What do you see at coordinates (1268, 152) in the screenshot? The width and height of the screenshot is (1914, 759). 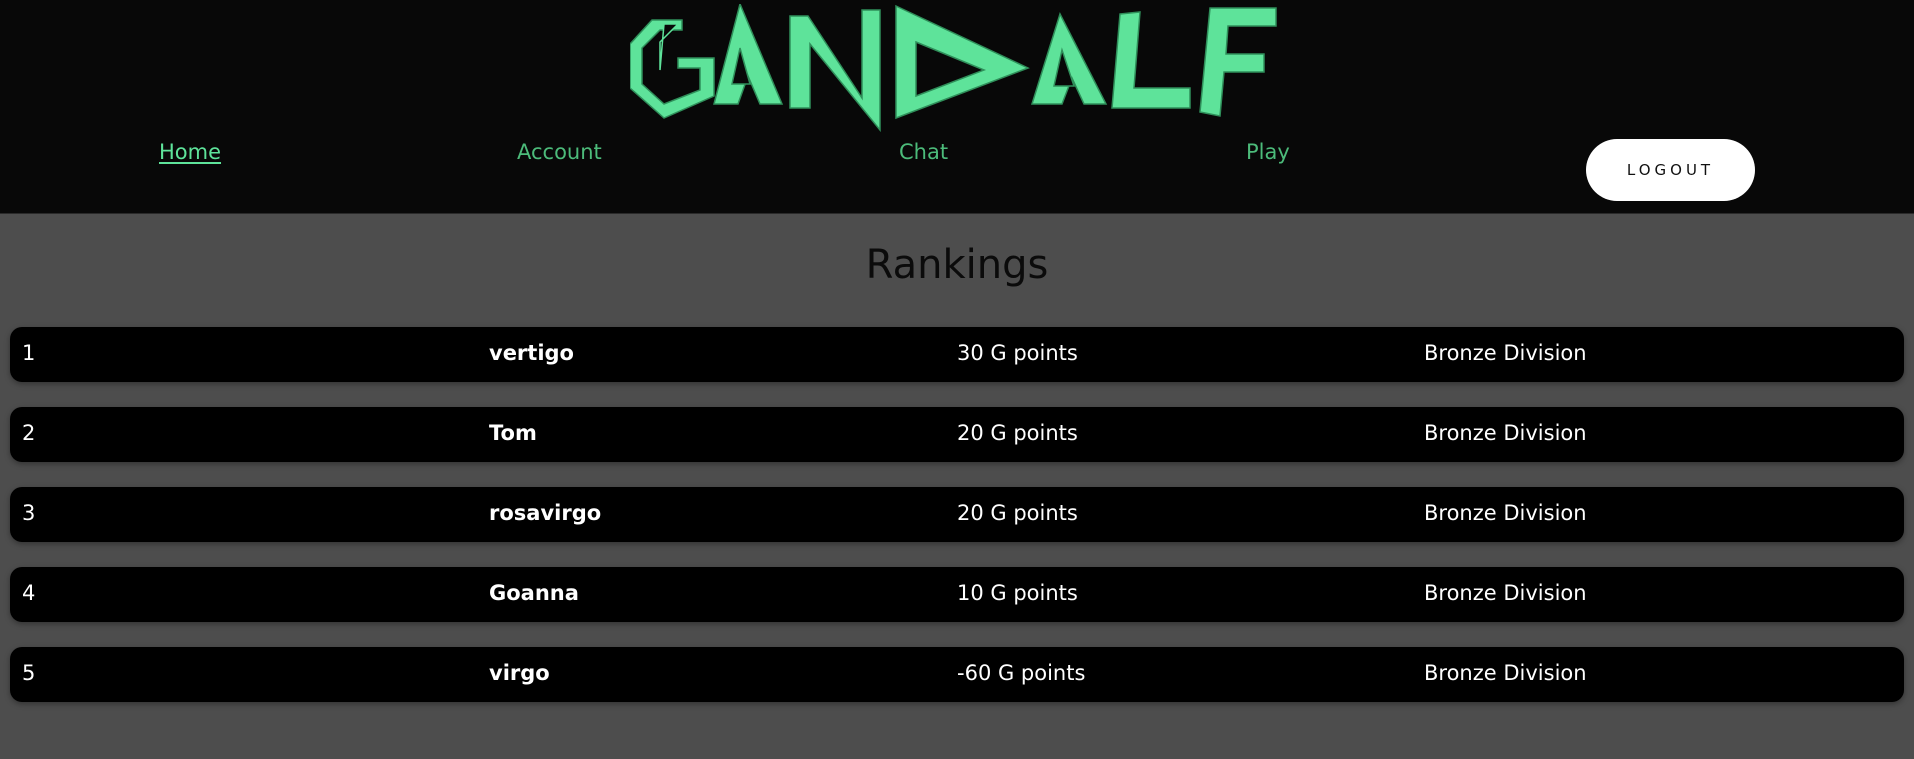 I see `nav-play-link: Play` at bounding box center [1268, 152].